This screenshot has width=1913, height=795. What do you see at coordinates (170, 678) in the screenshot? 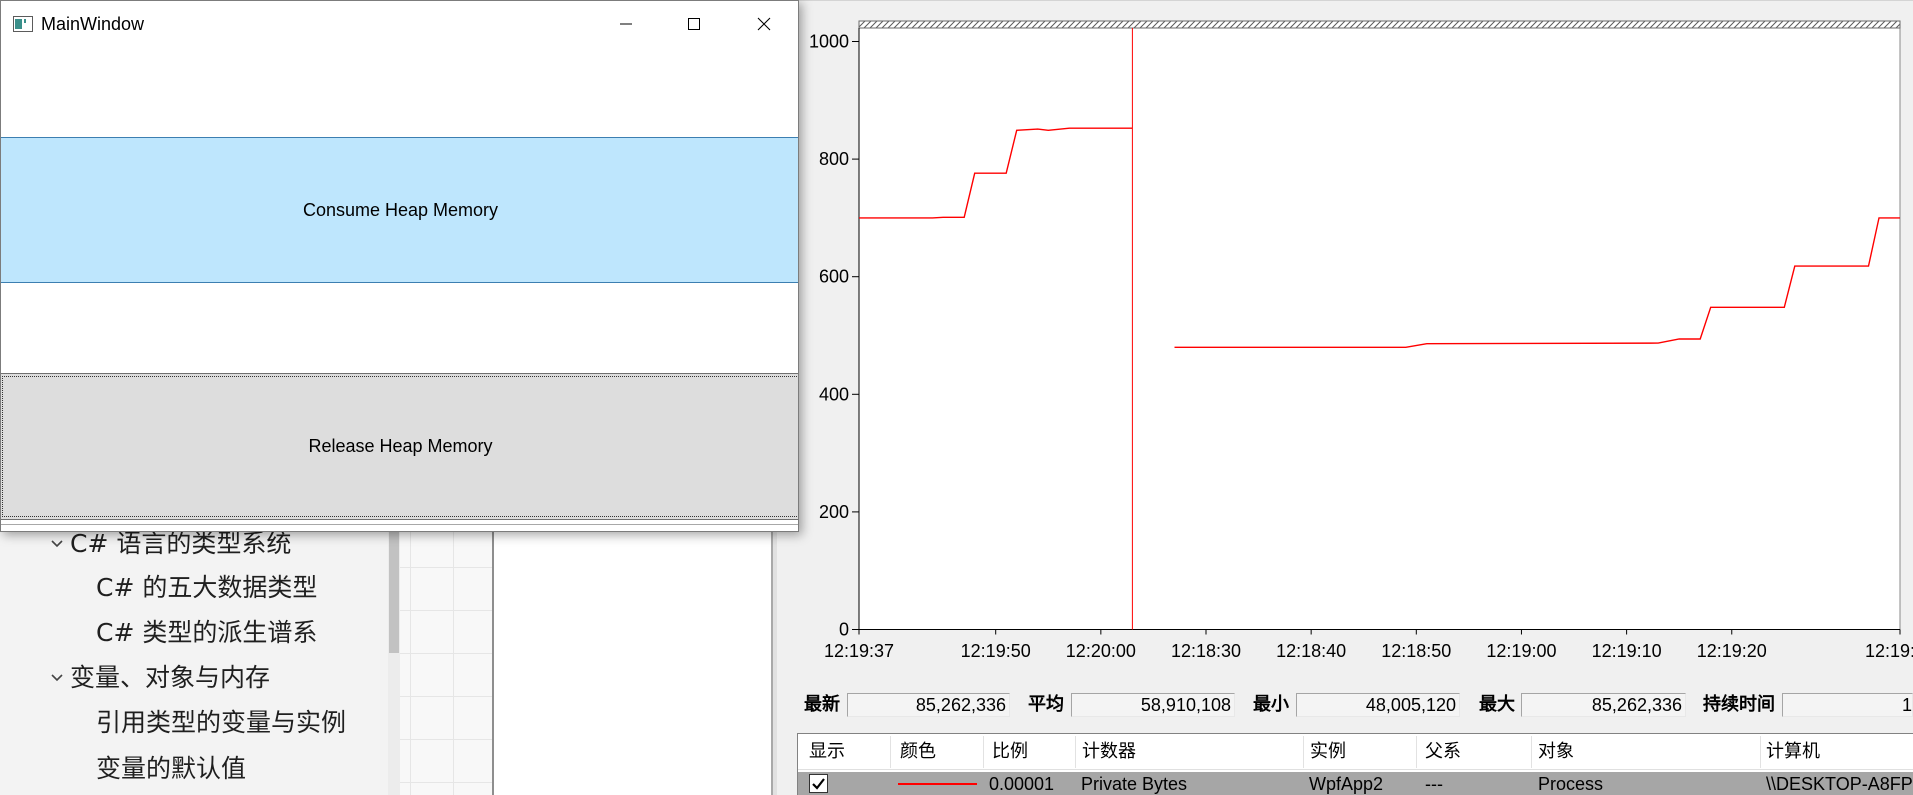
I see `tree-item-variables-objects-memory: 变量、对象与内存` at bounding box center [170, 678].